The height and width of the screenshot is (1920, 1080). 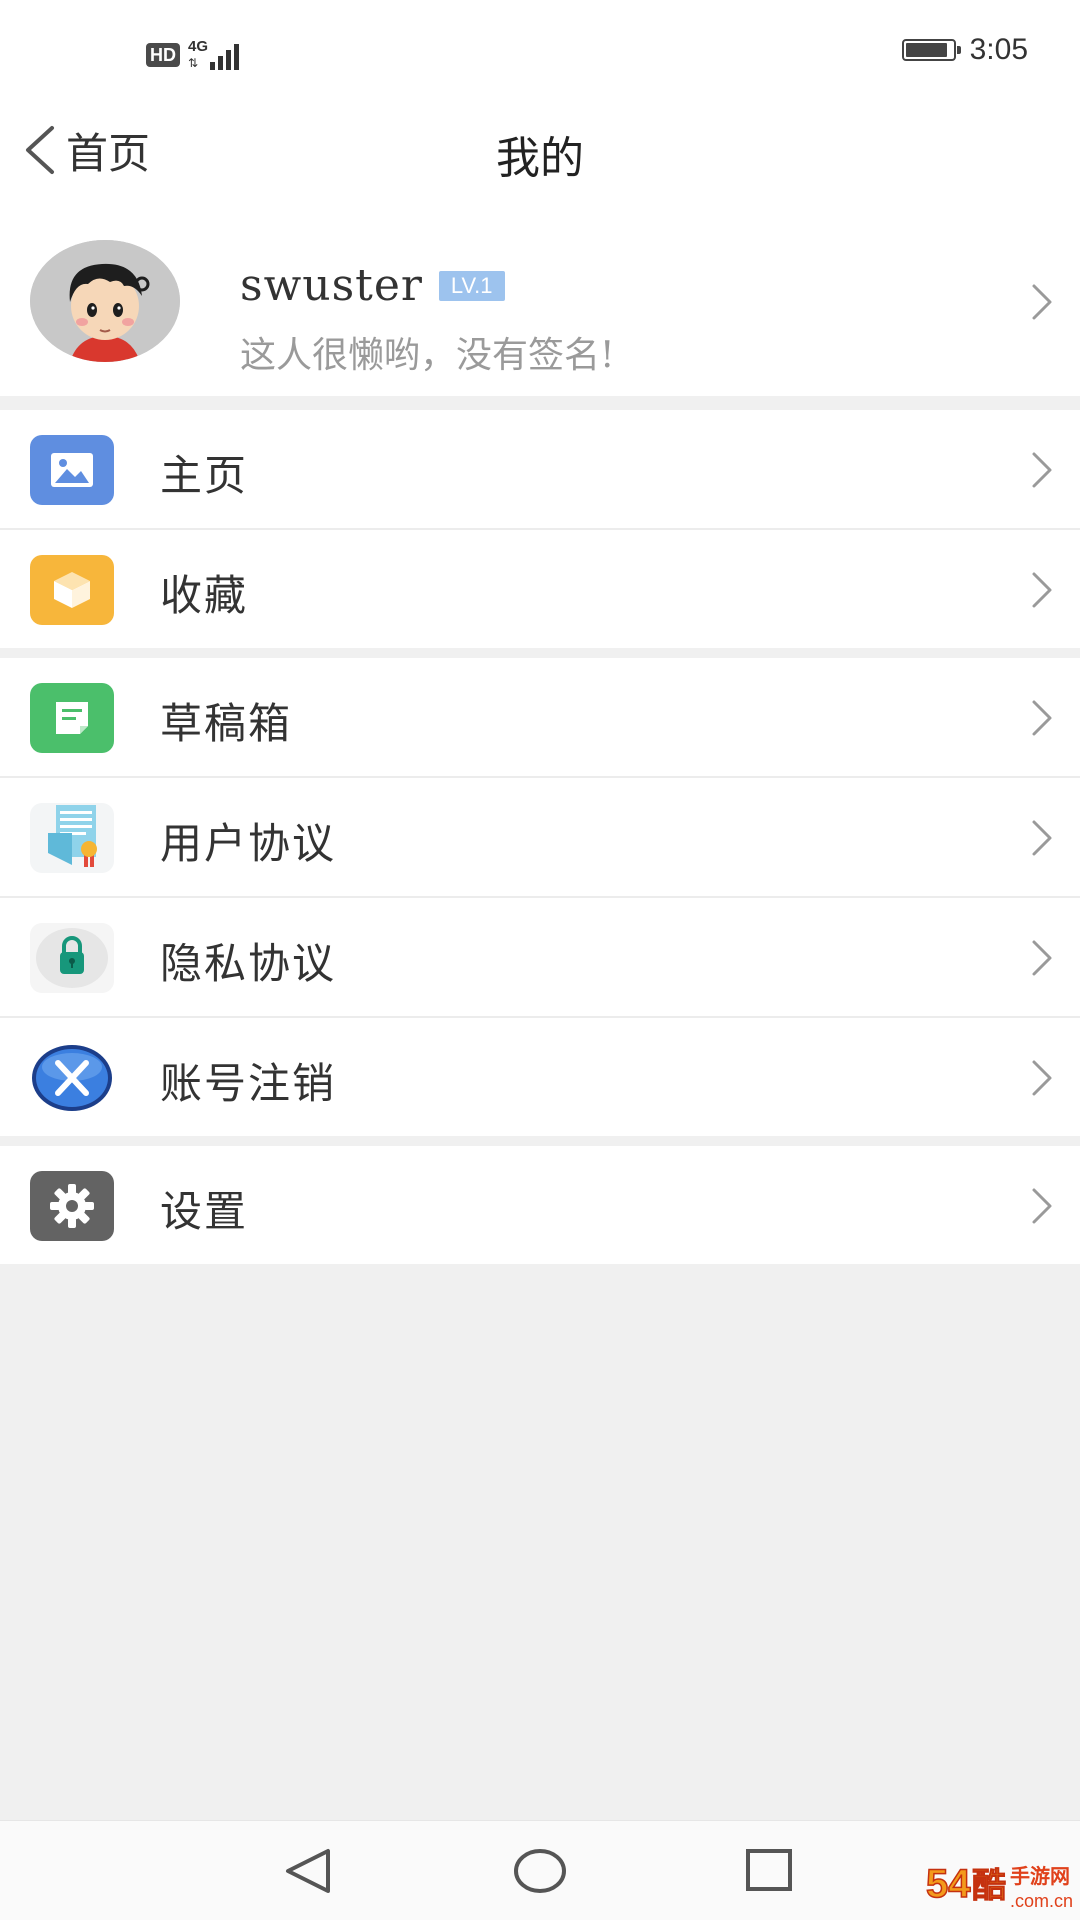 I want to click on lock-icon, so click(x=72, y=958).